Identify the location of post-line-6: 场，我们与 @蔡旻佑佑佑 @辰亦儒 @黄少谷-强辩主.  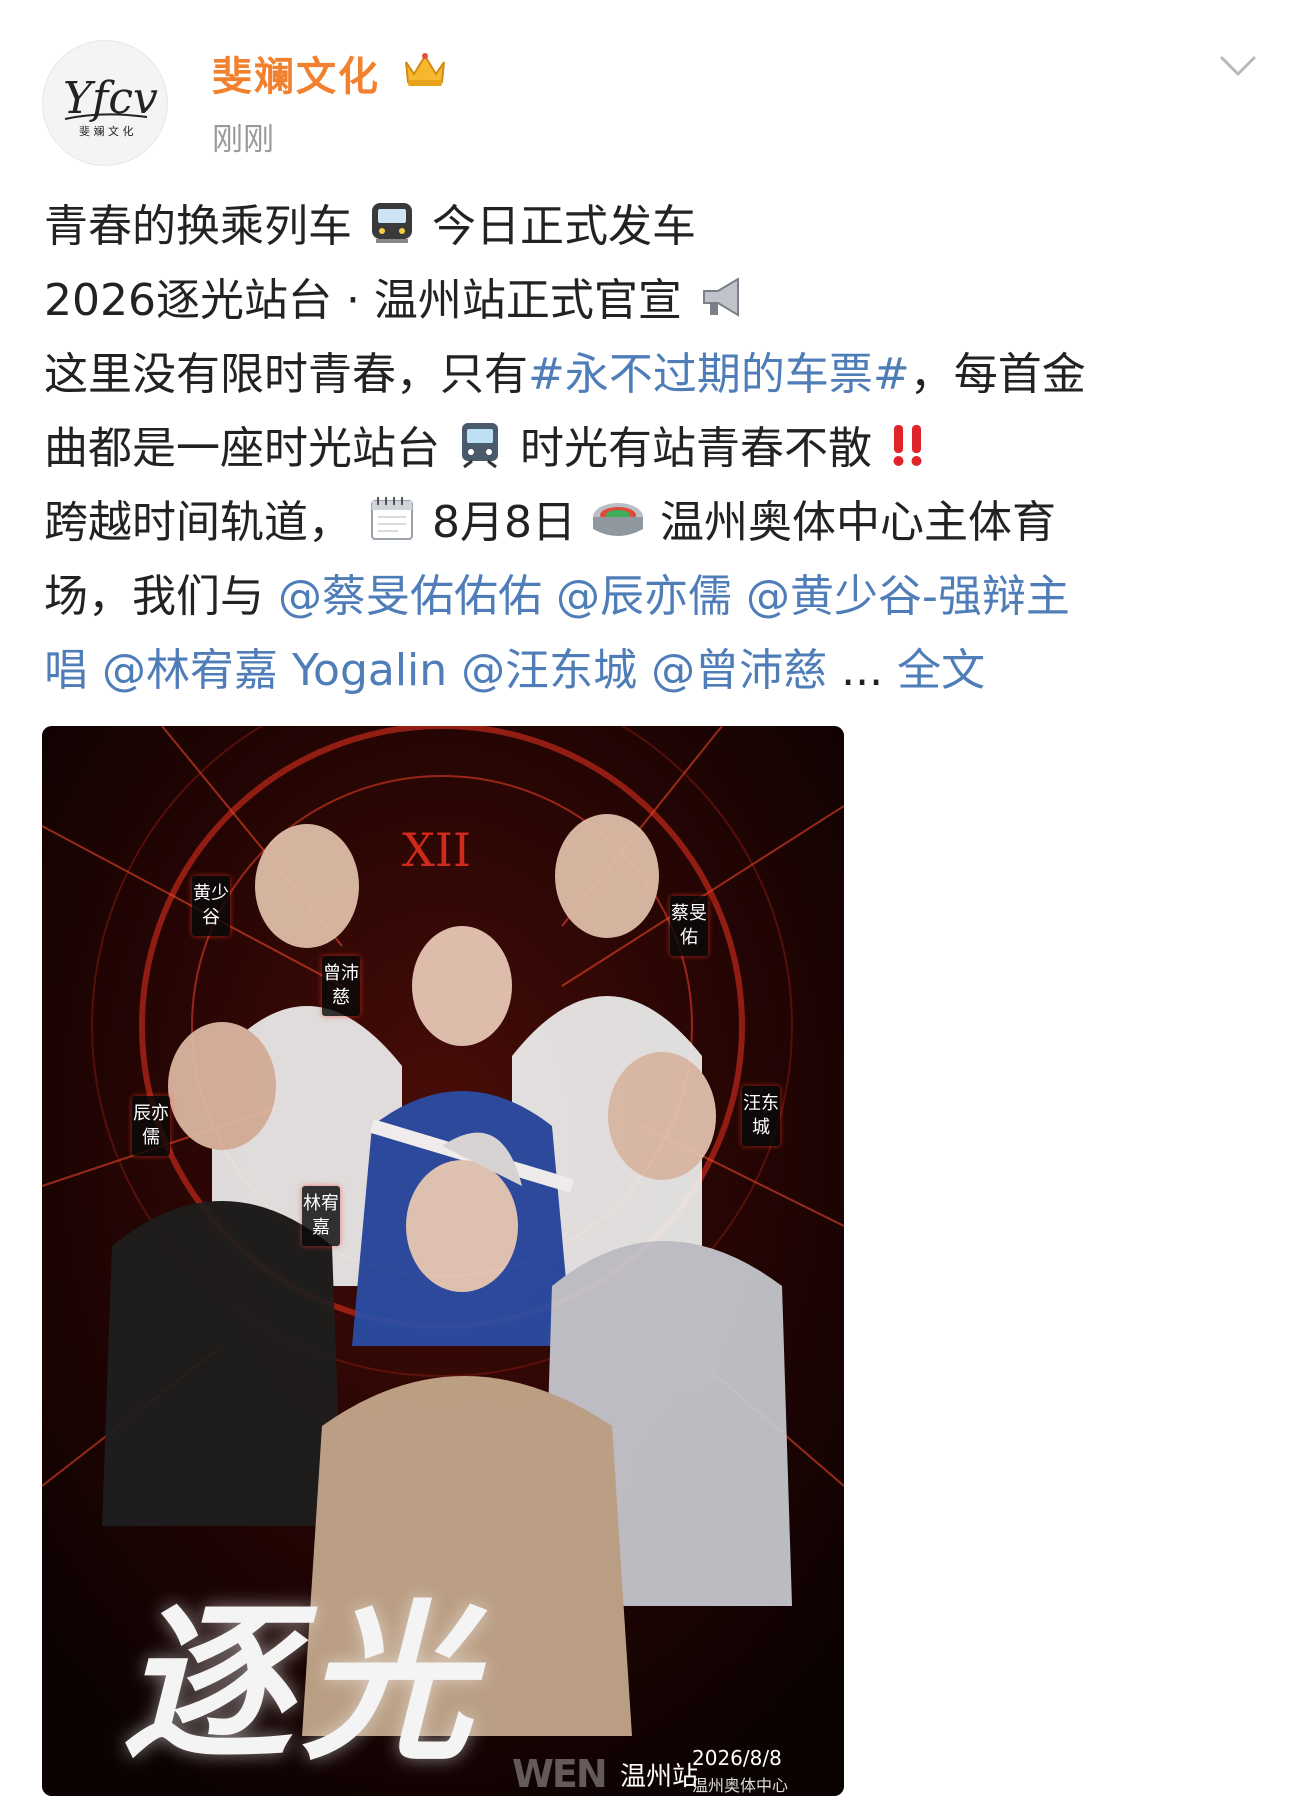
(649, 597).